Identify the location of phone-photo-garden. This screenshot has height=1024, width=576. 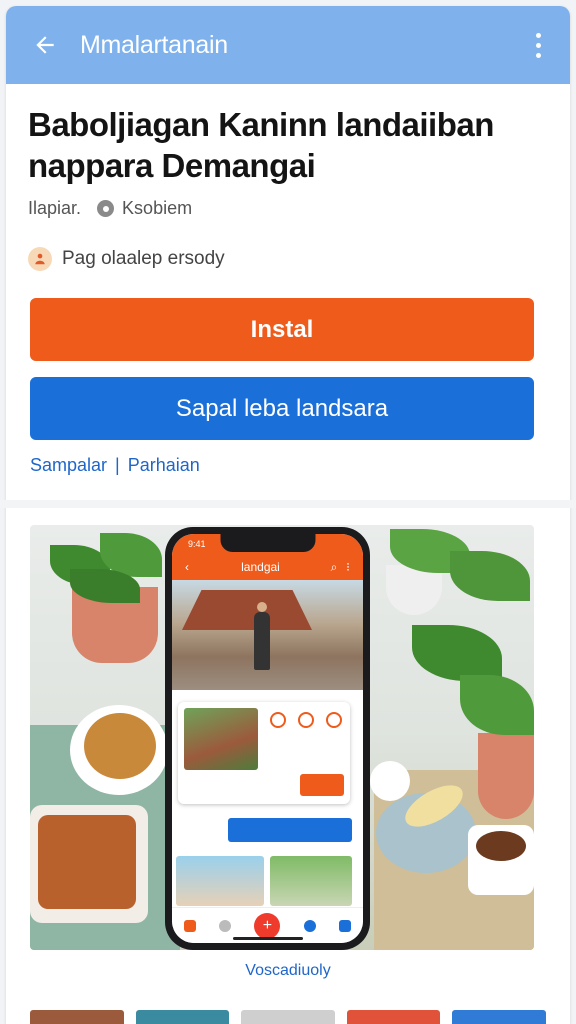
(311, 881).